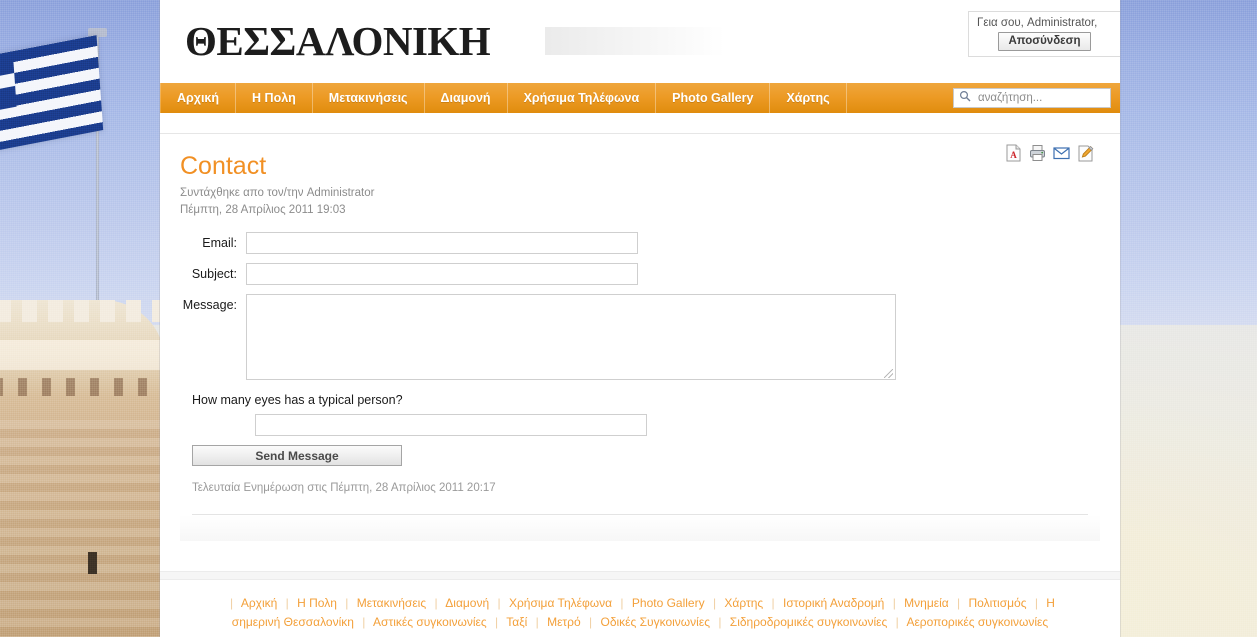 The height and width of the screenshot is (637, 1257). Describe the element at coordinates (293, 622) in the screenshot. I see `footer-link-i-simerini-thessaloniki-part2: σημερινή Θεσσαλονίκη` at that location.